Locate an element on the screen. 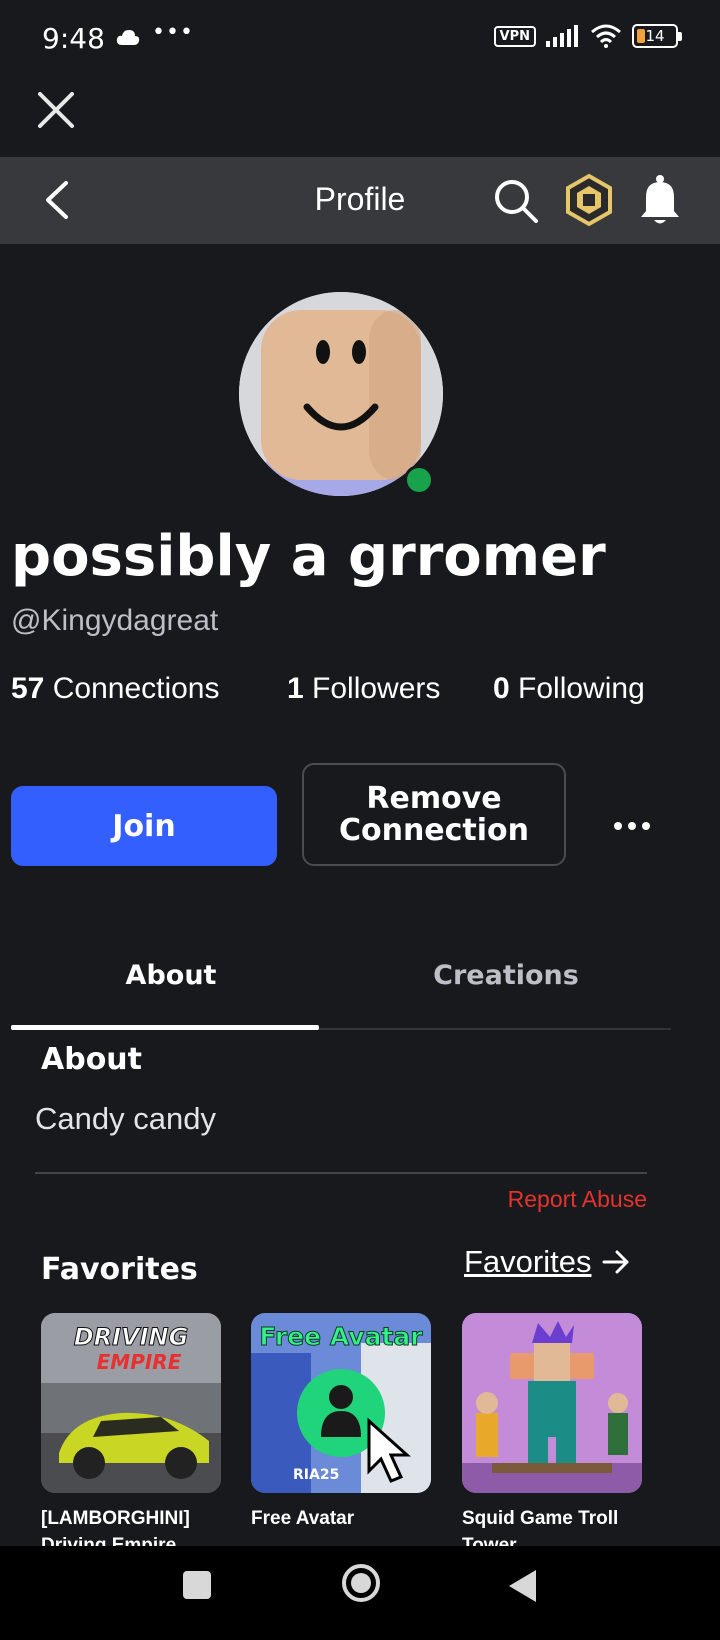  followers-label: Followers is located at coordinates (376, 688).